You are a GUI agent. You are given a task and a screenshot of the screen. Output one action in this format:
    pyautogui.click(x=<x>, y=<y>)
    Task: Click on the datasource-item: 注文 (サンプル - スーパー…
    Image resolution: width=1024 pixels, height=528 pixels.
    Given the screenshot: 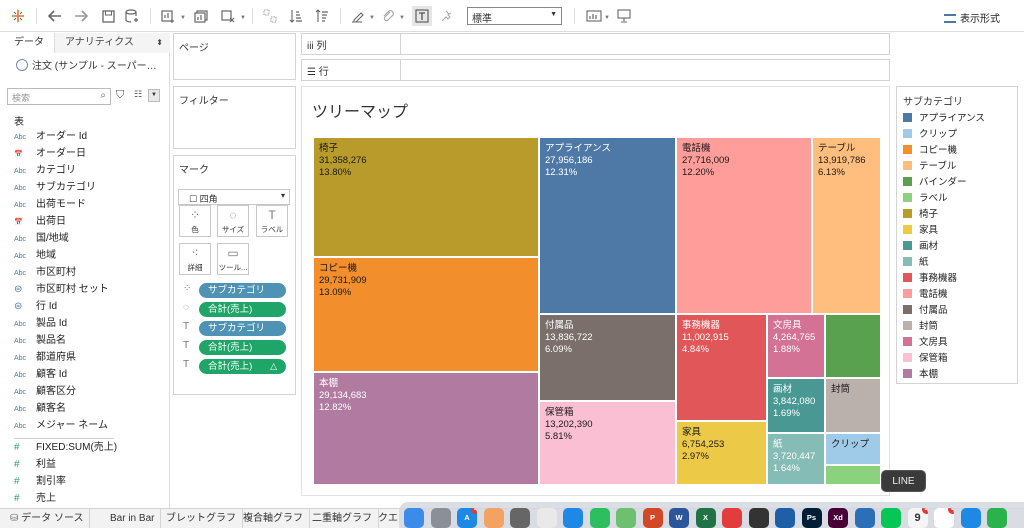 What is the action you would take?
    pyautogui.click(x=86, y=64)
    